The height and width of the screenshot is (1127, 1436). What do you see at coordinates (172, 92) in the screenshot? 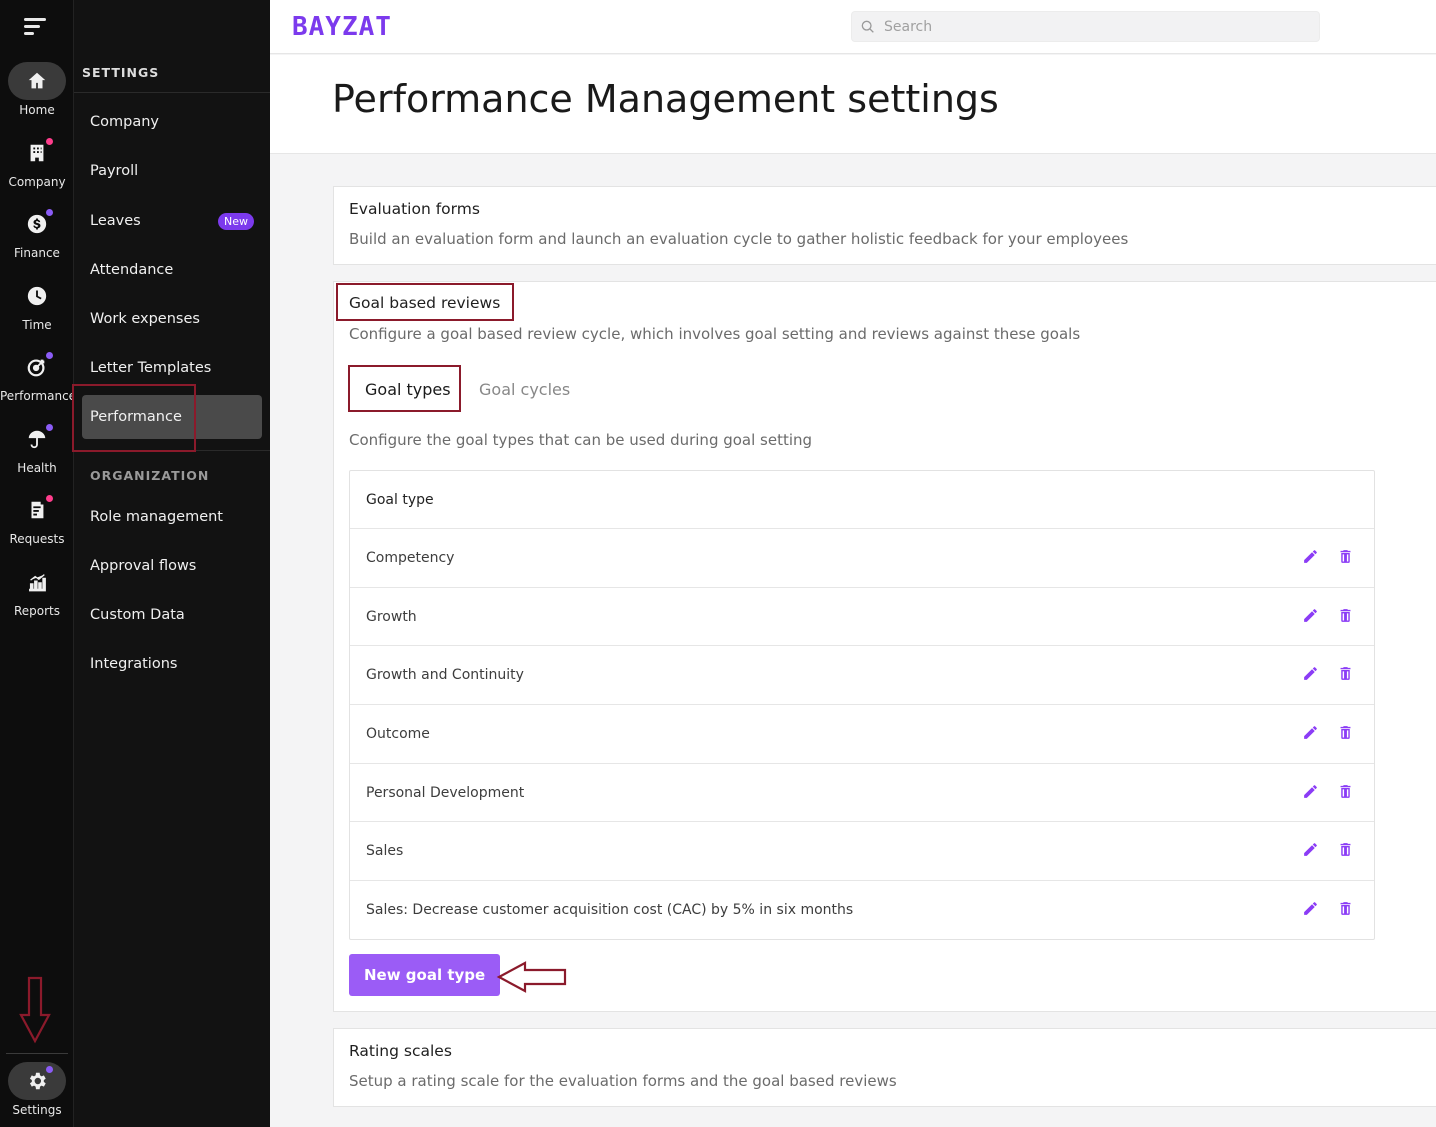
I see `divider` at bounding box center [172, 92].